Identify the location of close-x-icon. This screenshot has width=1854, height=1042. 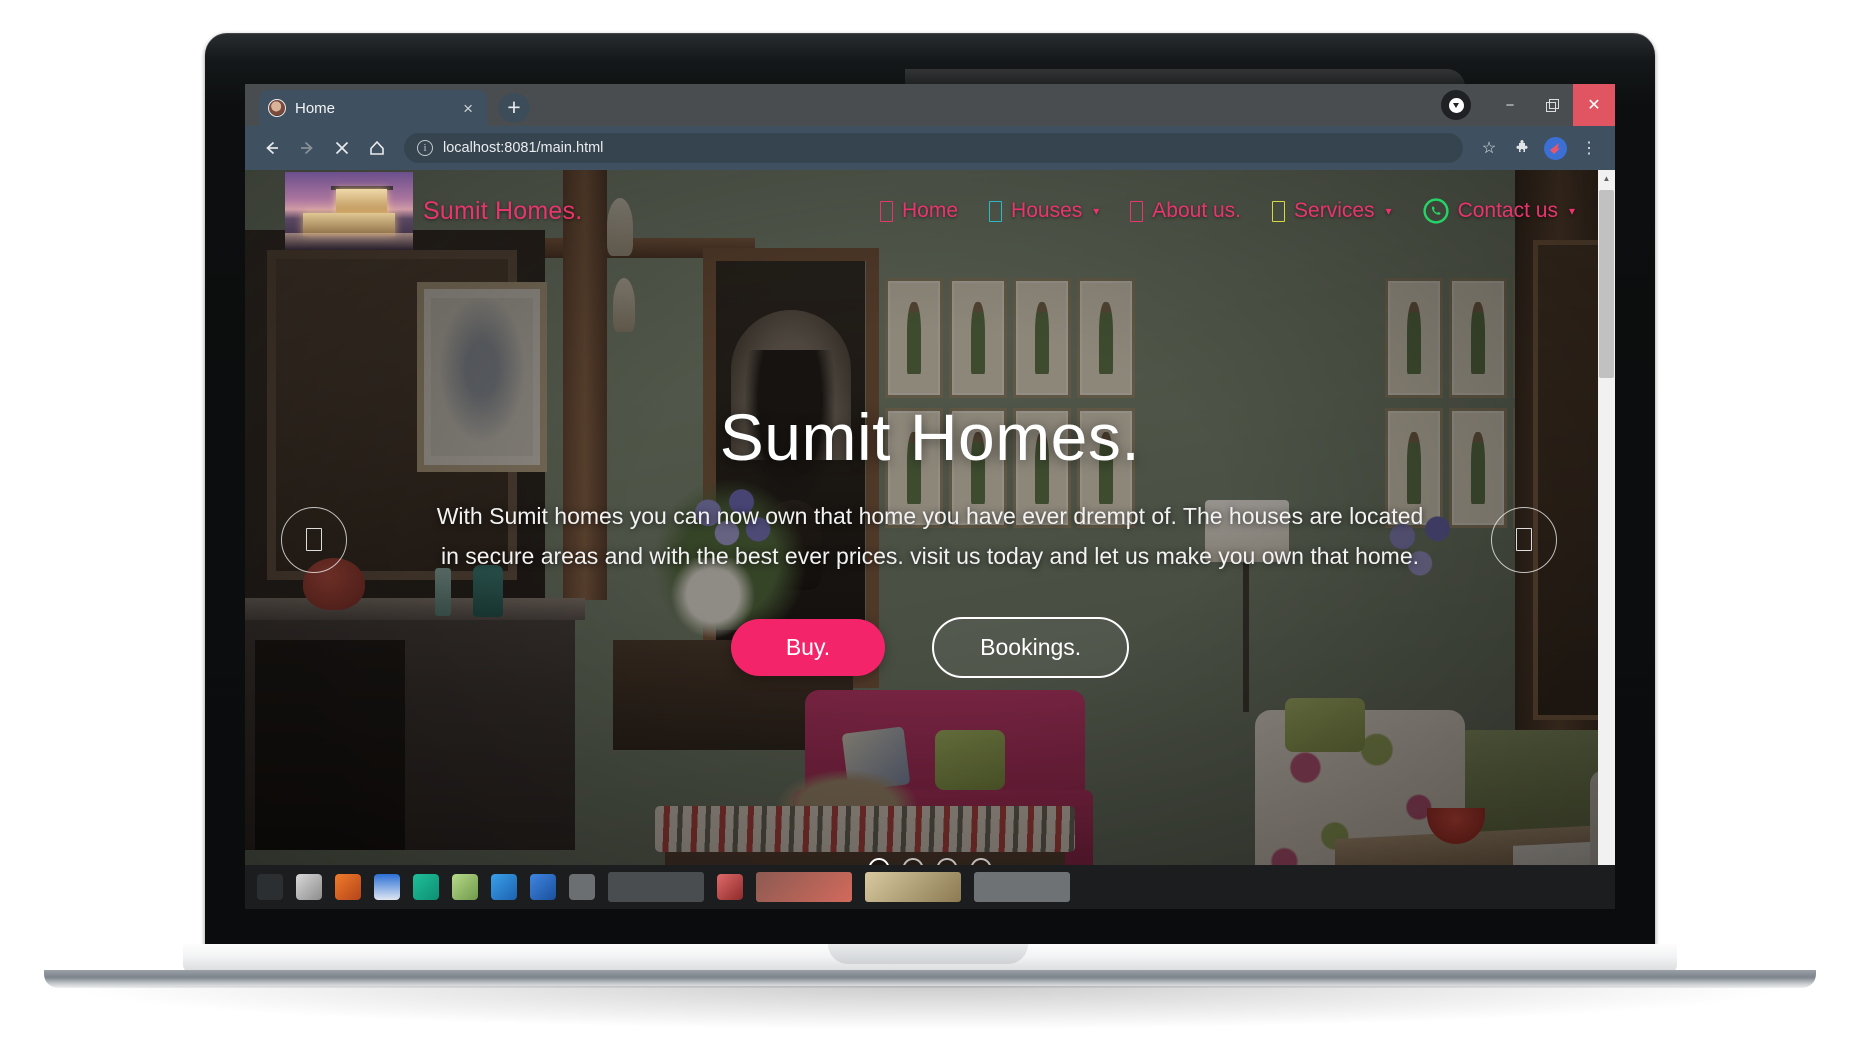
(342, 148).